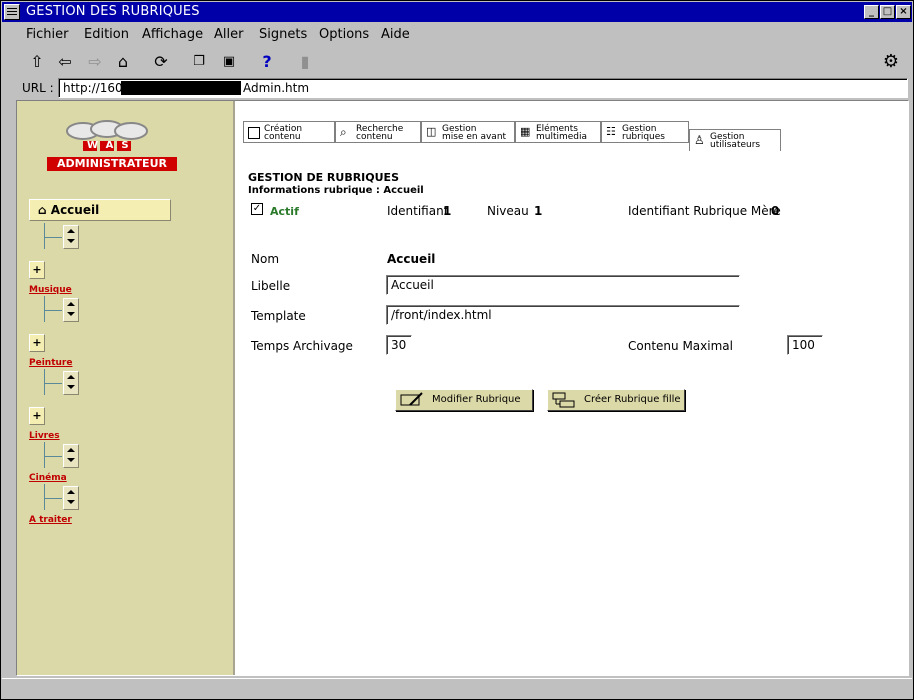 This screenshot has height=700, width=914. Describe the element at coordinates (305, 61) in the screenshot. I see `stop-icon: ▮` at that location.